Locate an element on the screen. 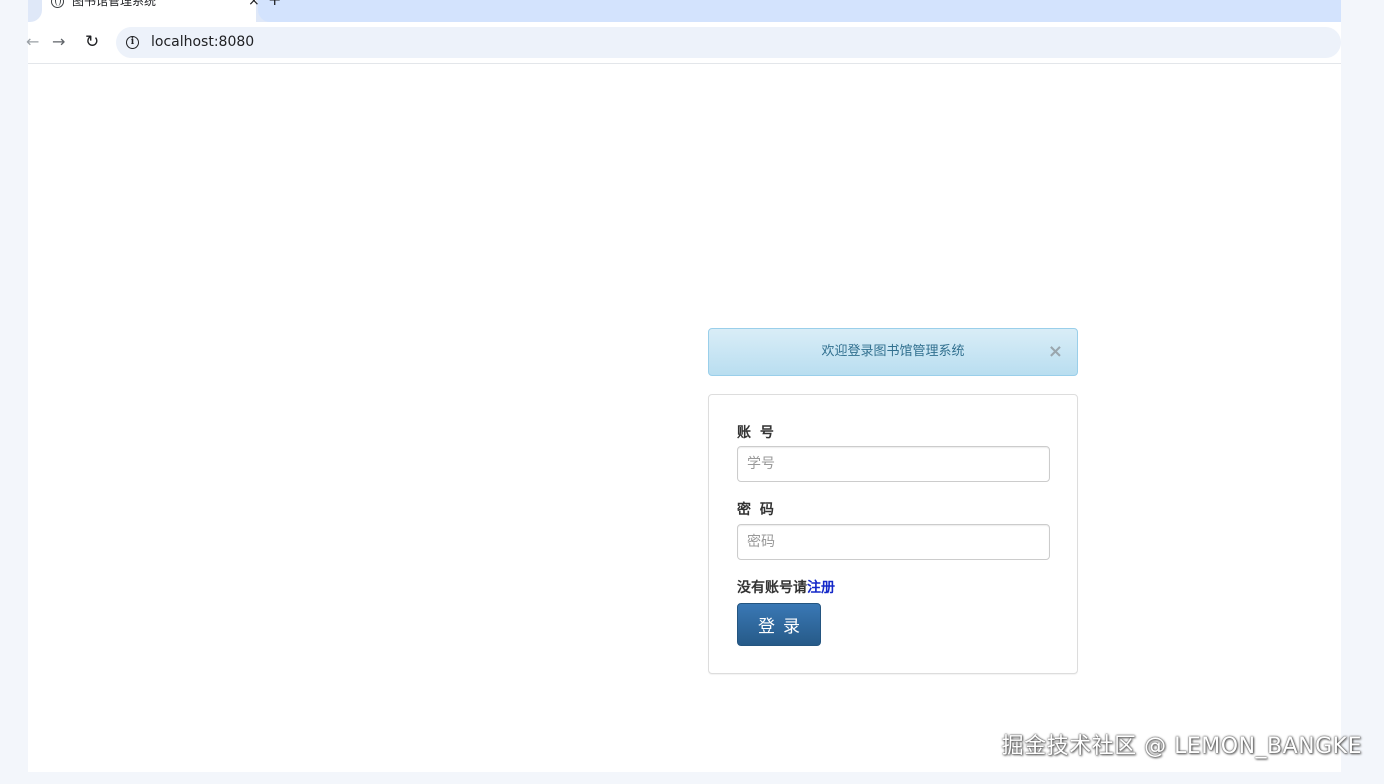  login-panel: 账 号 密 码 没有账号请注册 登录 is located at coordinates (893, 534).